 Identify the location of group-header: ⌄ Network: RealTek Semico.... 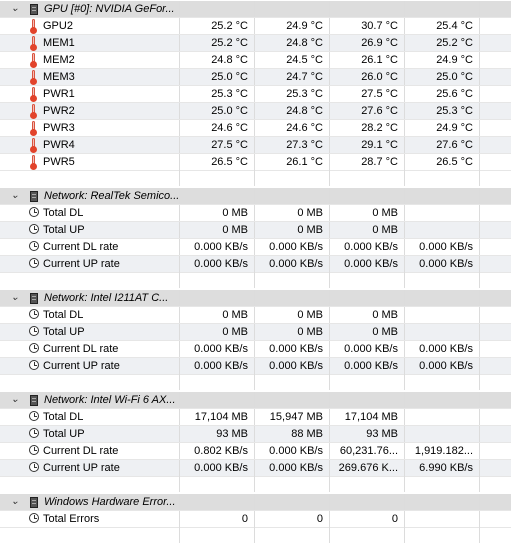
(255, 196).